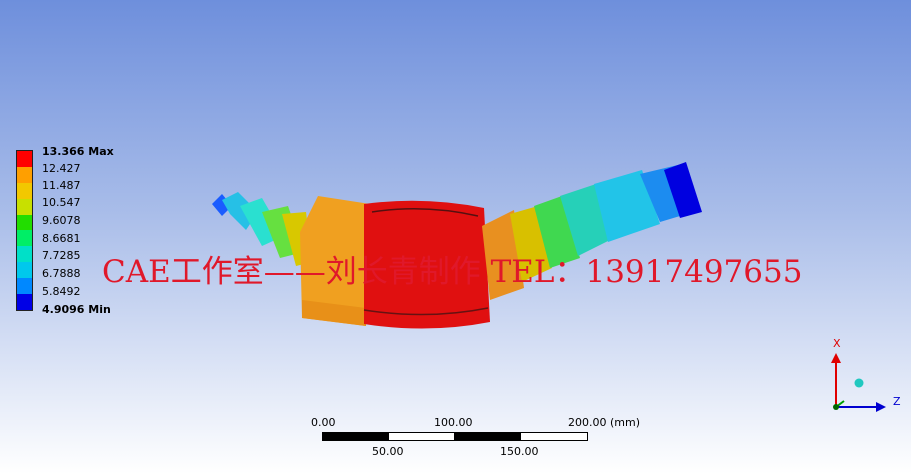  What do you see at coordinates (61, 220) in the screenshot?
I see `legend-level-label: 9.6078` at bounding box center [61, 220].